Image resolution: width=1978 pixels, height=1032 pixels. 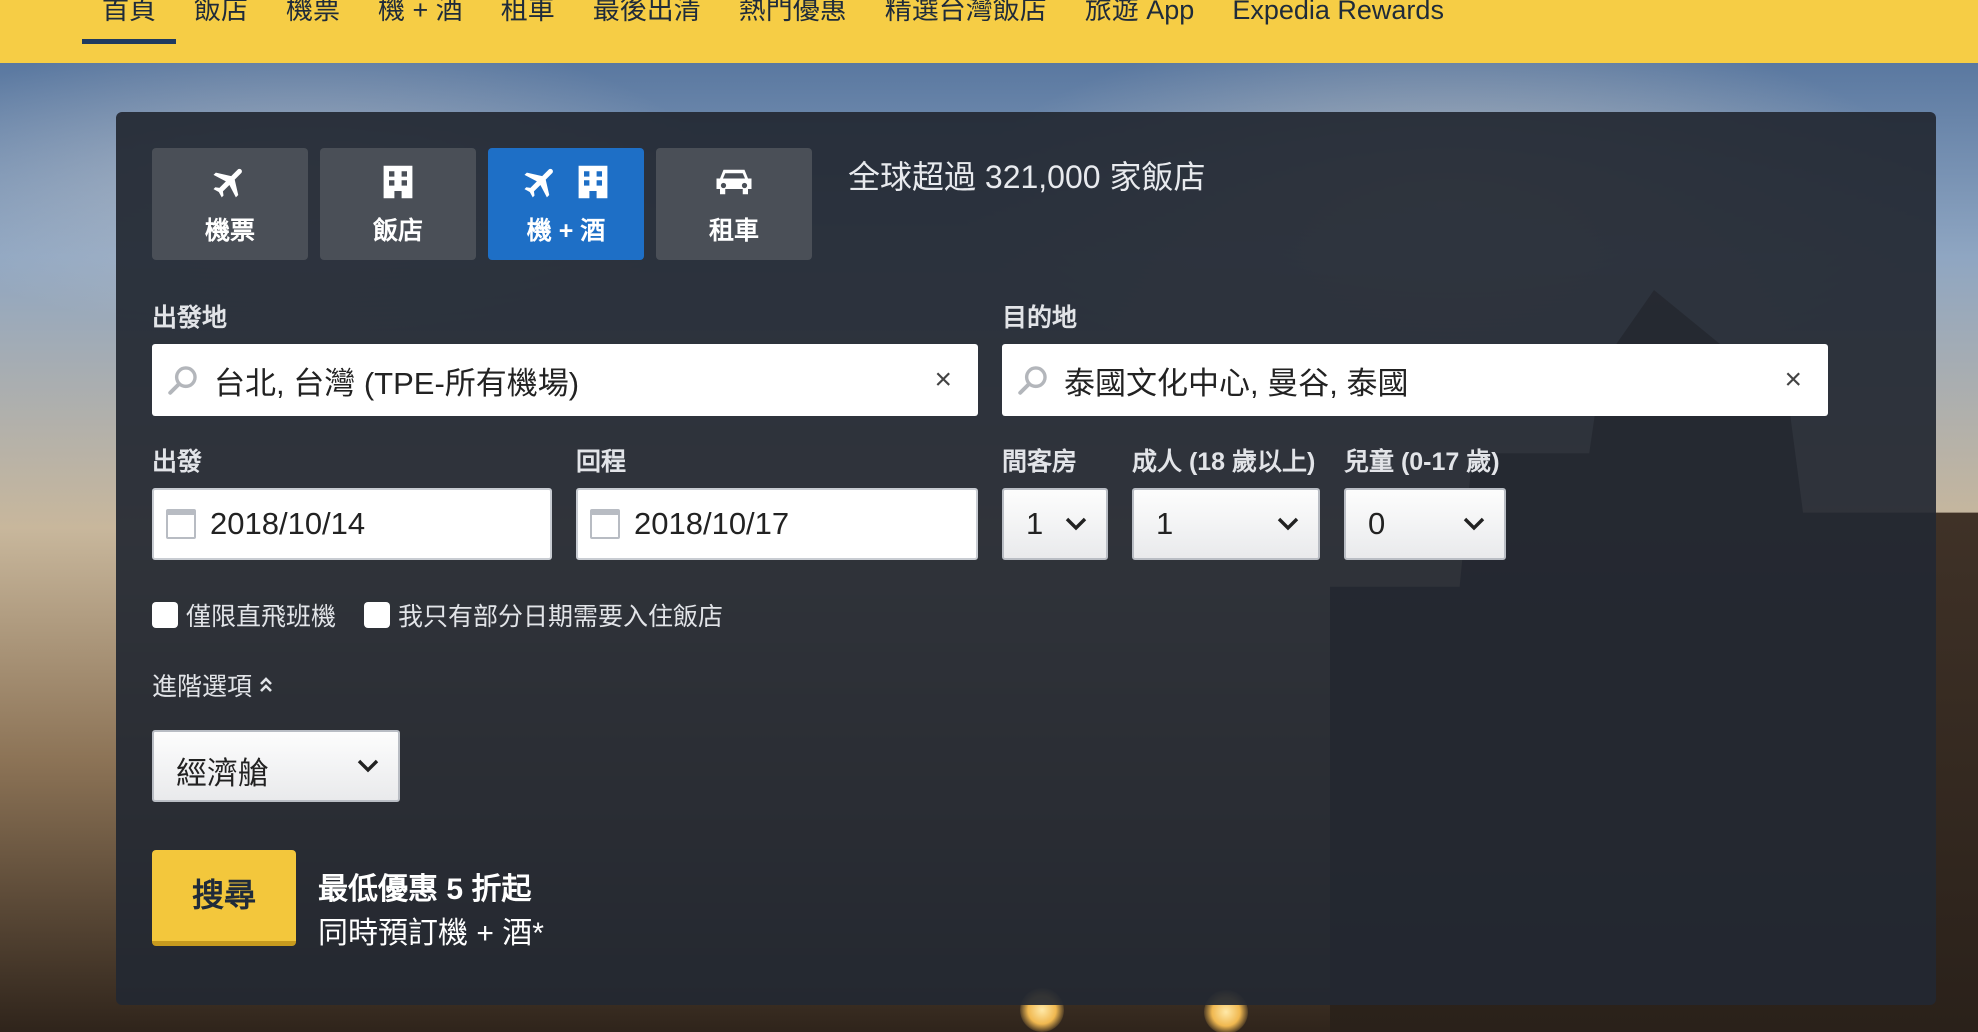 I want to click on return-label: 回程, so click(x=601, y=462).